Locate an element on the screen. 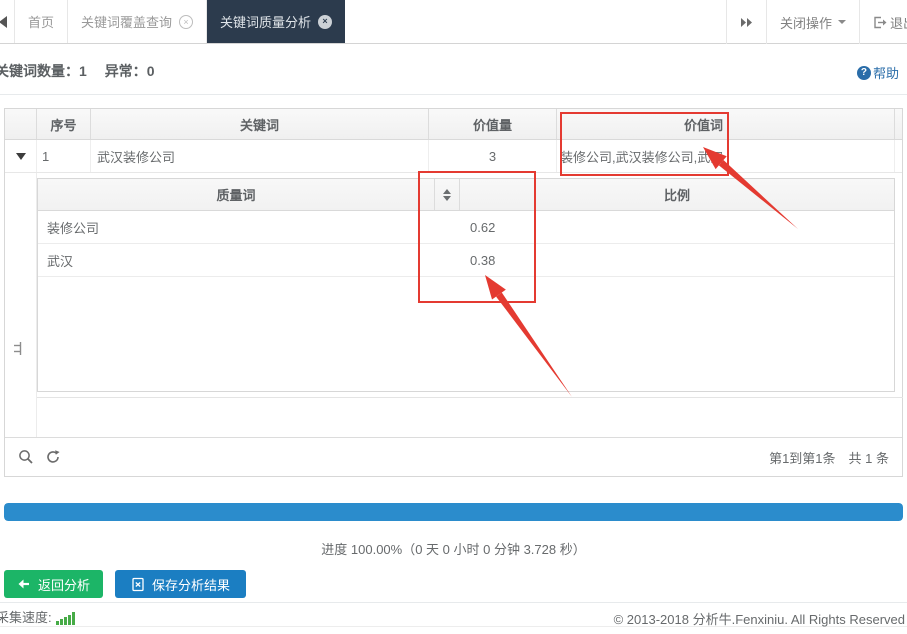  close-actions-dropdown: 关闭操作 is located at coordinates (812, 22).